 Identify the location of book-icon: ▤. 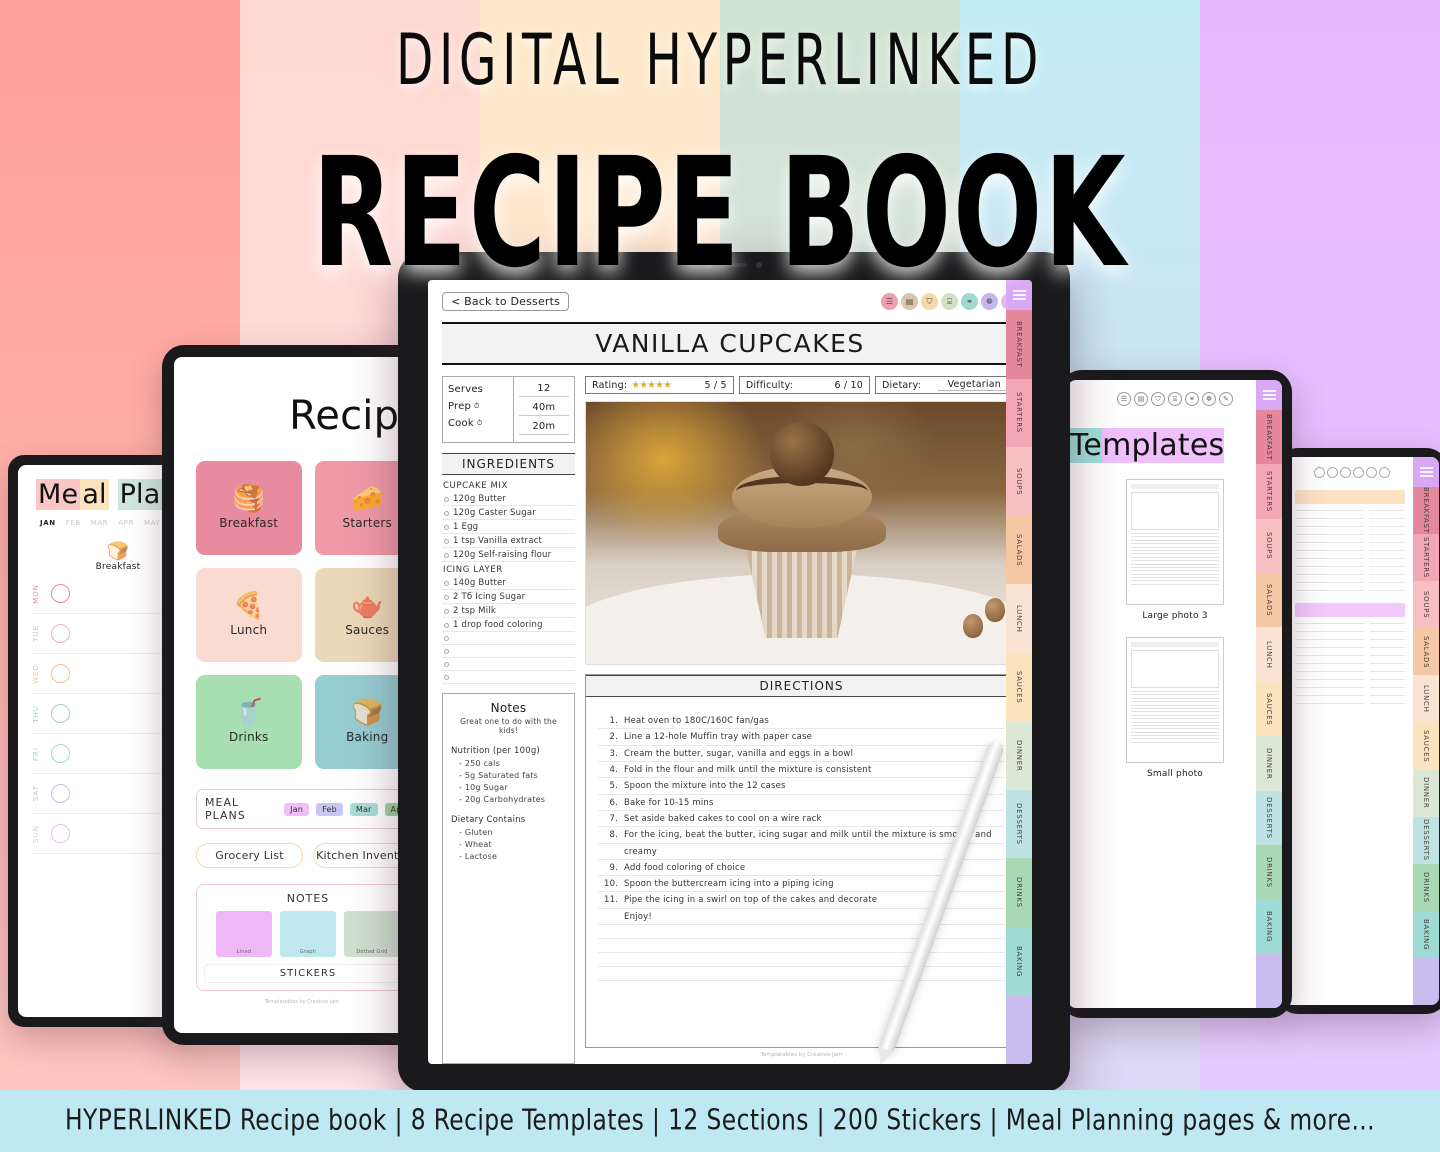
(1141, 399).